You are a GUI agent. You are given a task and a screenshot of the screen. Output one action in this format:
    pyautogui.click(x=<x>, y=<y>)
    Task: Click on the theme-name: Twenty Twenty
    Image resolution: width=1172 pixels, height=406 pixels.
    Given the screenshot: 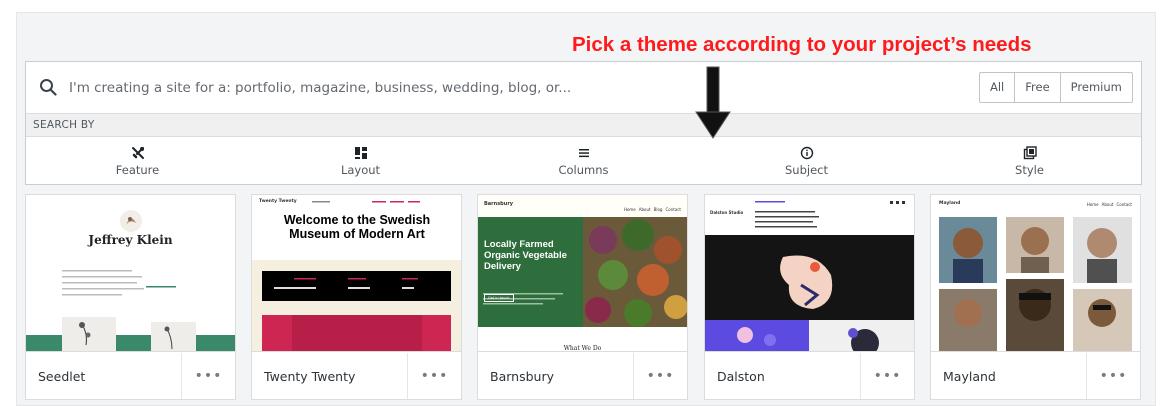 What is the action you would take?
    pyautogui.click(x=310, y=376)
    